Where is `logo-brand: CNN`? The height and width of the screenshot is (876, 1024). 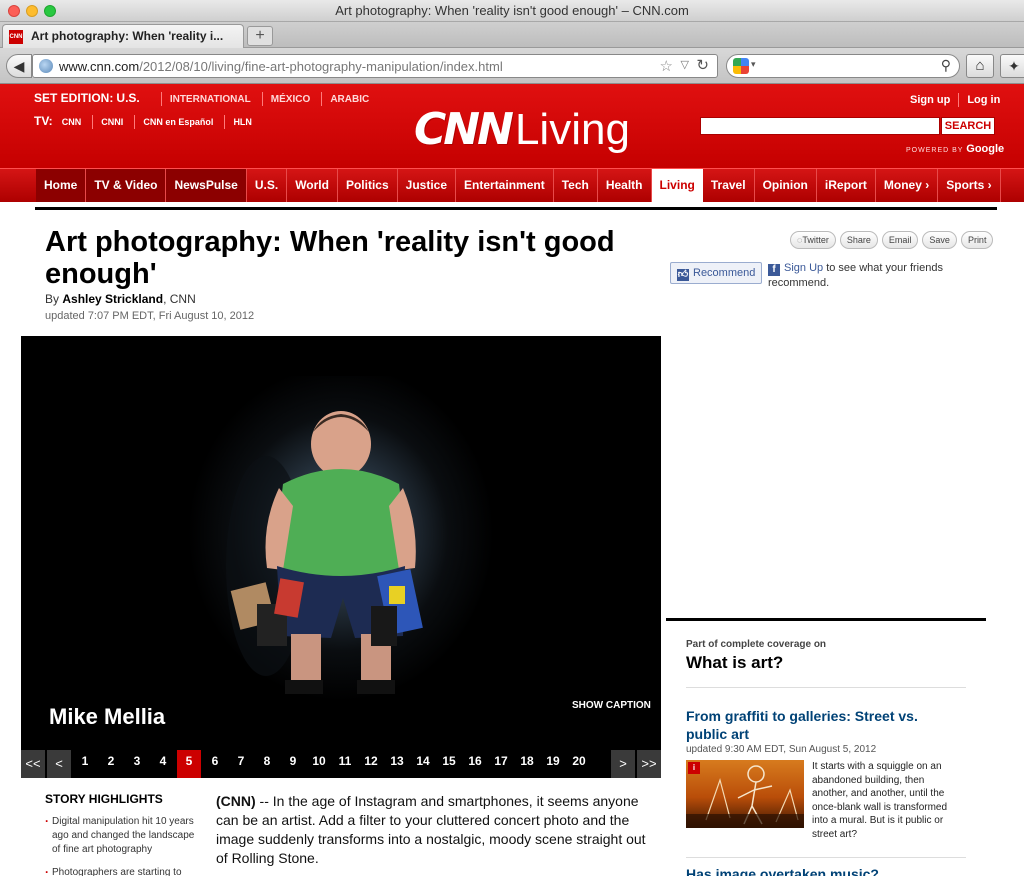
logo-brand: CNN is located at coordinates (464, 129).